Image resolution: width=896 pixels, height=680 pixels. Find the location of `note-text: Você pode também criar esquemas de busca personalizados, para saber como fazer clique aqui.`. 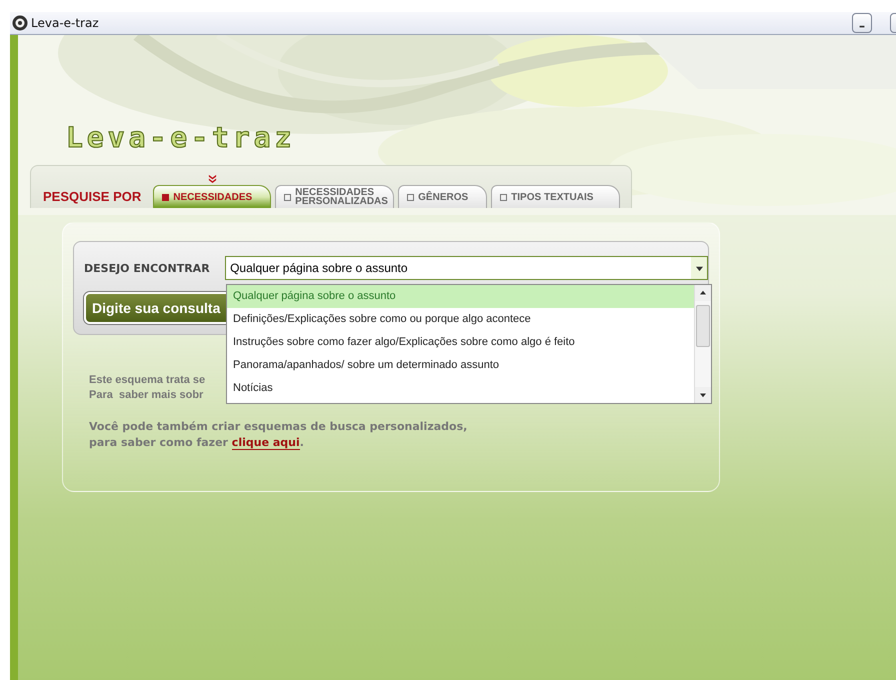

note-text: Você pode também criar esquemas de busca personalizados, para saber como fazer clique aqui. is located at coordinates (278, 435).